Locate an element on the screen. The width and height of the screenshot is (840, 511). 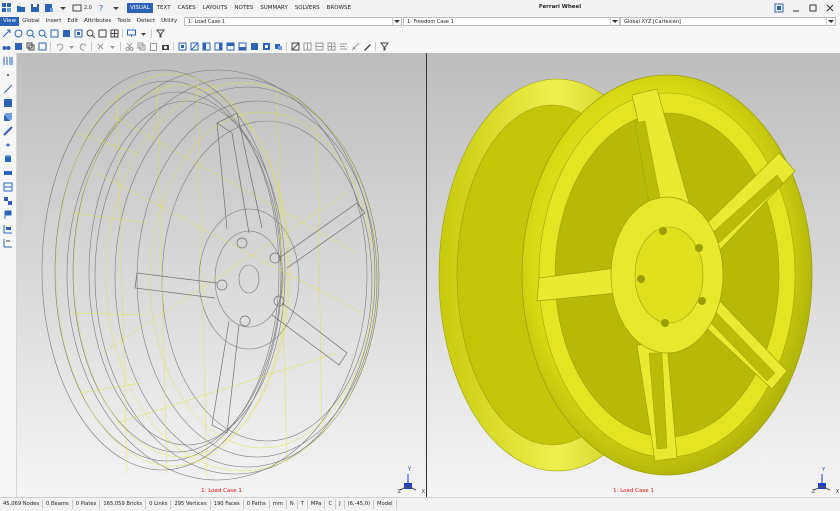
slice-icon is located at coordinates (295, 46).